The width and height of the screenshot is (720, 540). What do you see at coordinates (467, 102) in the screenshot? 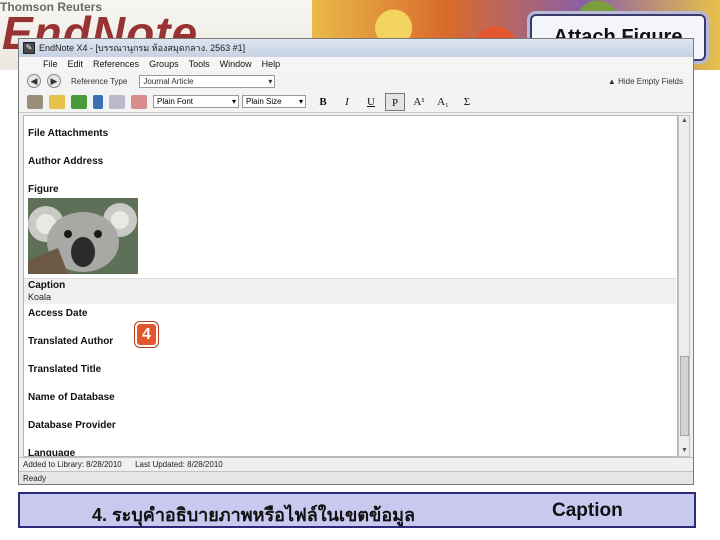
I see `symbol-button: Σ` at bounding box center [467, 102].